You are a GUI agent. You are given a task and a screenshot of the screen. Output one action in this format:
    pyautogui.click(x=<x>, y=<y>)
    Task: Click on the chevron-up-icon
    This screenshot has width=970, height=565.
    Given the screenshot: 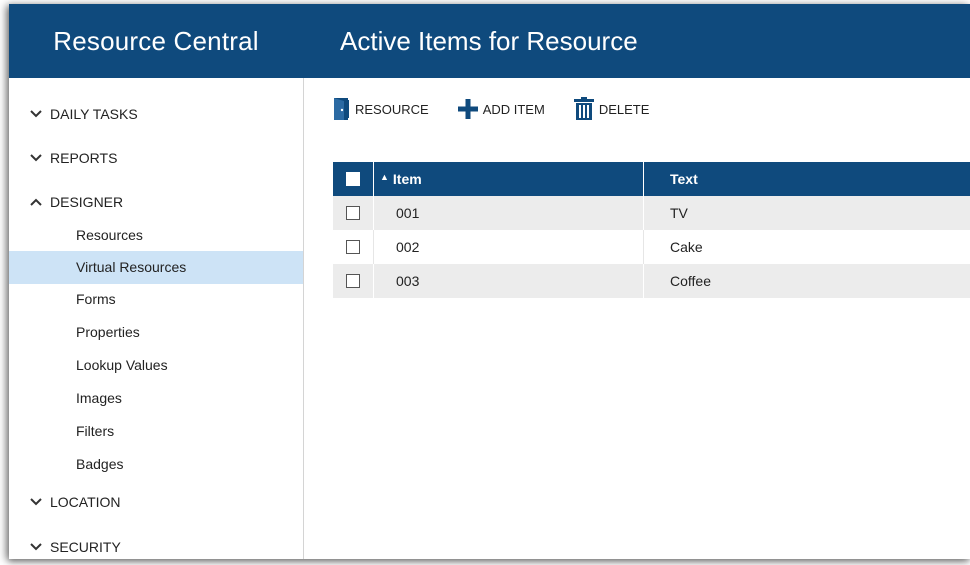 What is the action you would take?
    pyautogui.click(x=36, y=202)
    